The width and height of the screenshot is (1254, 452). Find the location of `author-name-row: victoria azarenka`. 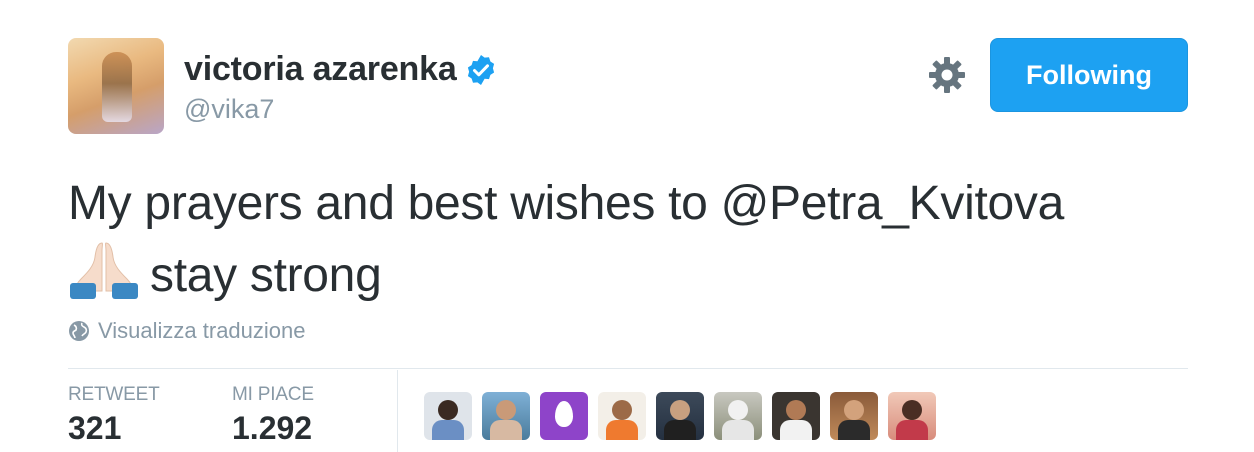

author-name-row: victoria azarenka is located at coordinates (340, 69).